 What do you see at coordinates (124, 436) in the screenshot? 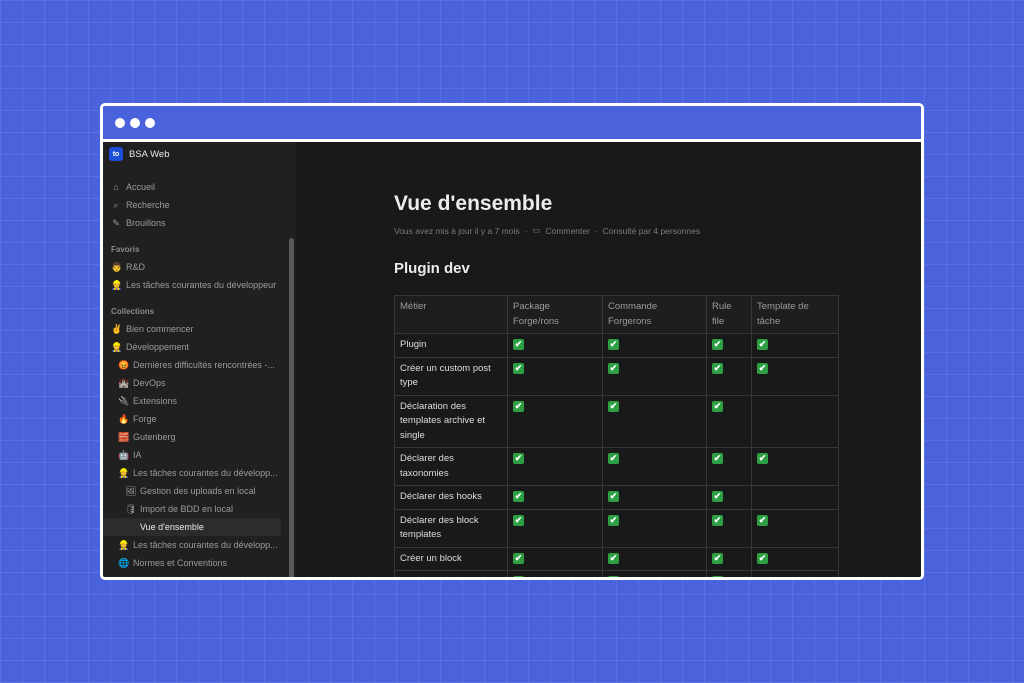
I see `brick-icon: 🧱` at bounding box center [124, 436].